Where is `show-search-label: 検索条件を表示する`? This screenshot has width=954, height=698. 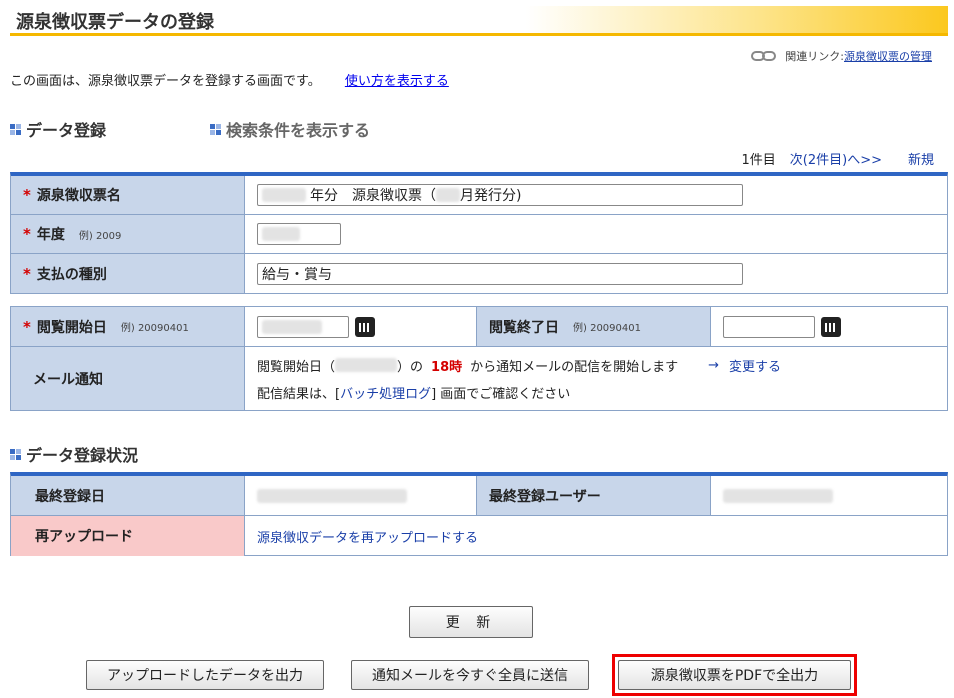
show-search-label: 検索条件を表示する is located at coordinates (298, 129).